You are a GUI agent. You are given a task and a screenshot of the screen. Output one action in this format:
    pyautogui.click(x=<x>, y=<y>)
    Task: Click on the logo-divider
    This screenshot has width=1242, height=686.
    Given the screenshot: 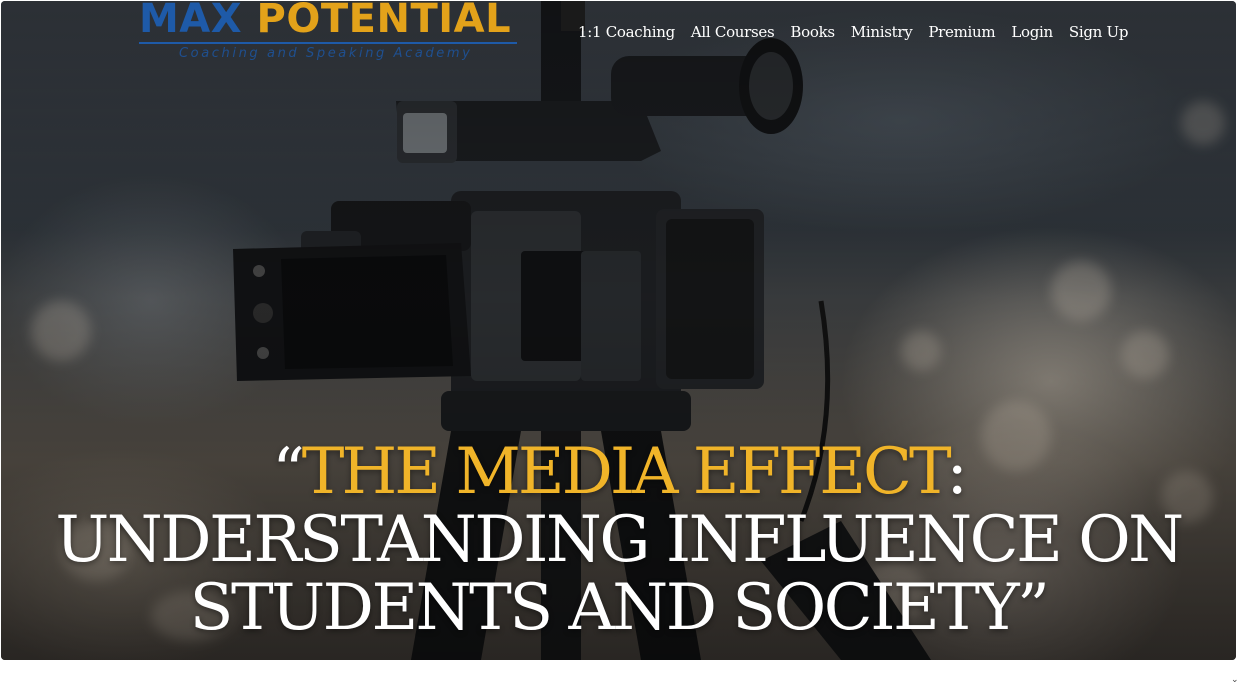 What is the action you would take?
    pyautogui.click(x=328, y=43)
    